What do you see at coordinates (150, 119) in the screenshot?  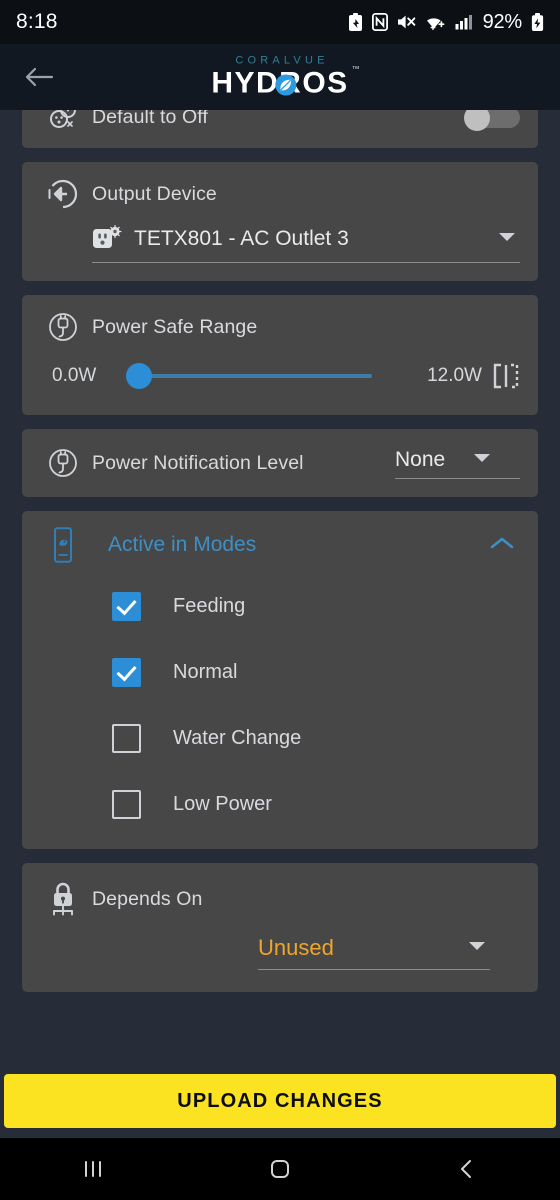 I see `default-to-off-label: Default to Off` at bounding box center [150, 119].